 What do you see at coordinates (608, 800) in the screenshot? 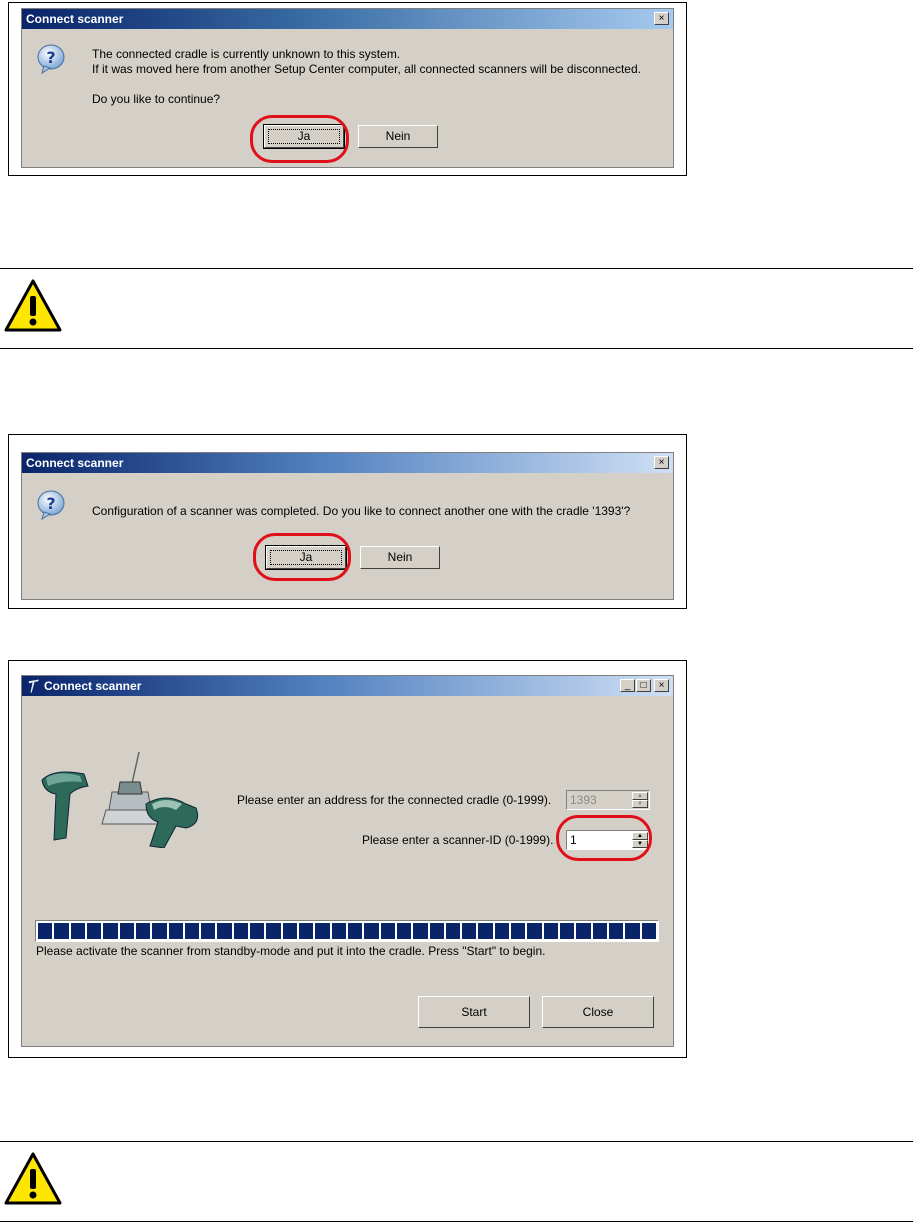
I see `cradle-address-field: 1393 ▲ ▼` at bounding box center [608, 800].